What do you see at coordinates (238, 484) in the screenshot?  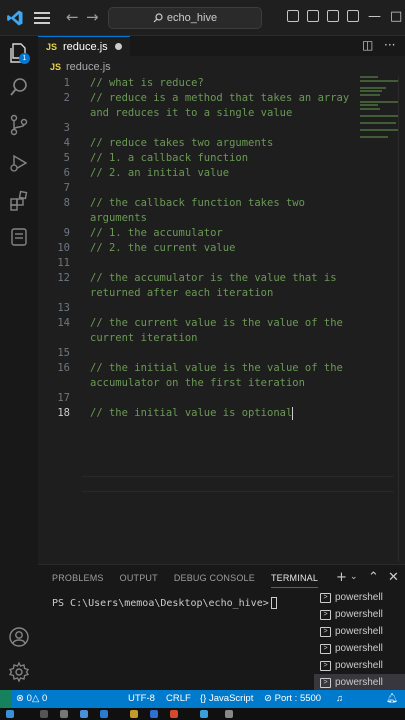 I see `current-line-highlight` at bounding box center [238, 484].